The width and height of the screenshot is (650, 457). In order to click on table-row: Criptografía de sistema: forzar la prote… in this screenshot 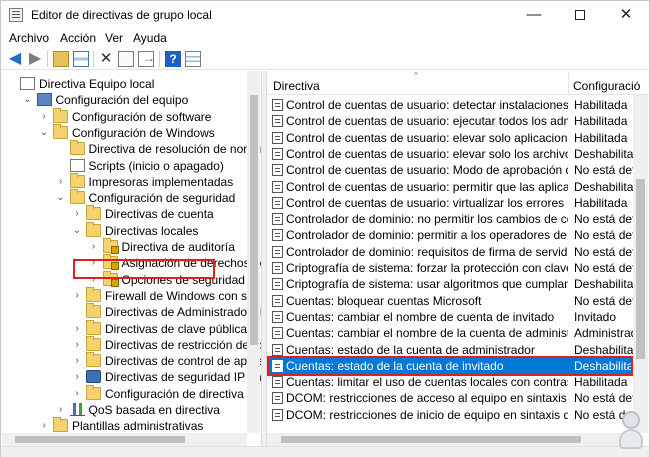, I will do `click(451, 268)`.